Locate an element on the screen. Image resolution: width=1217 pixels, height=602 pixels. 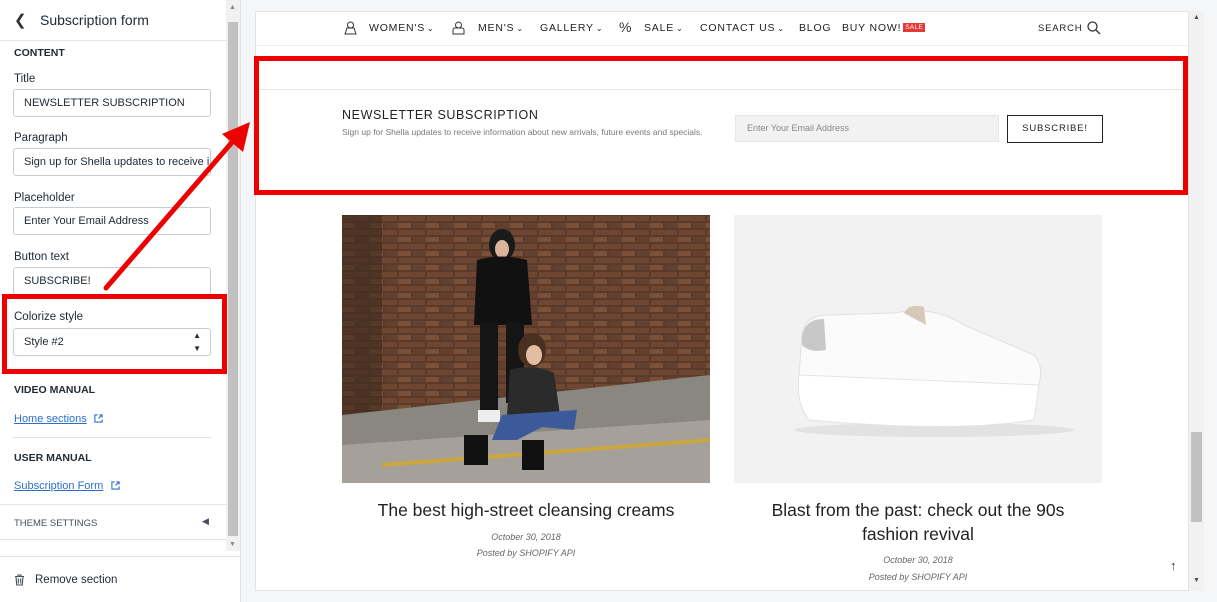
nav-mens: MEN'S ⌄ is located at coordinates (501, 28).